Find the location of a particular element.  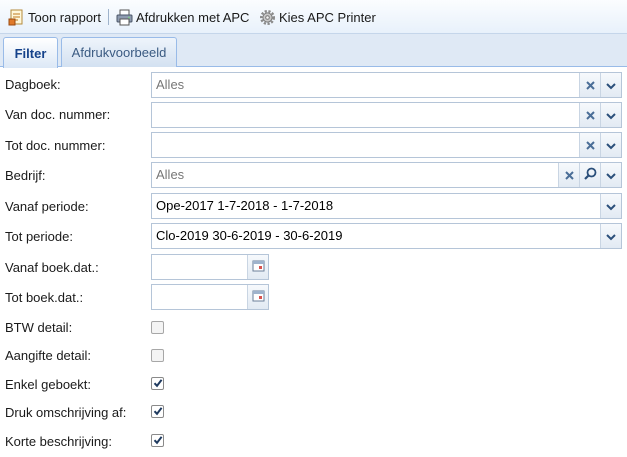

bedrijf-value: Alles is located at coordinates (170, 174).